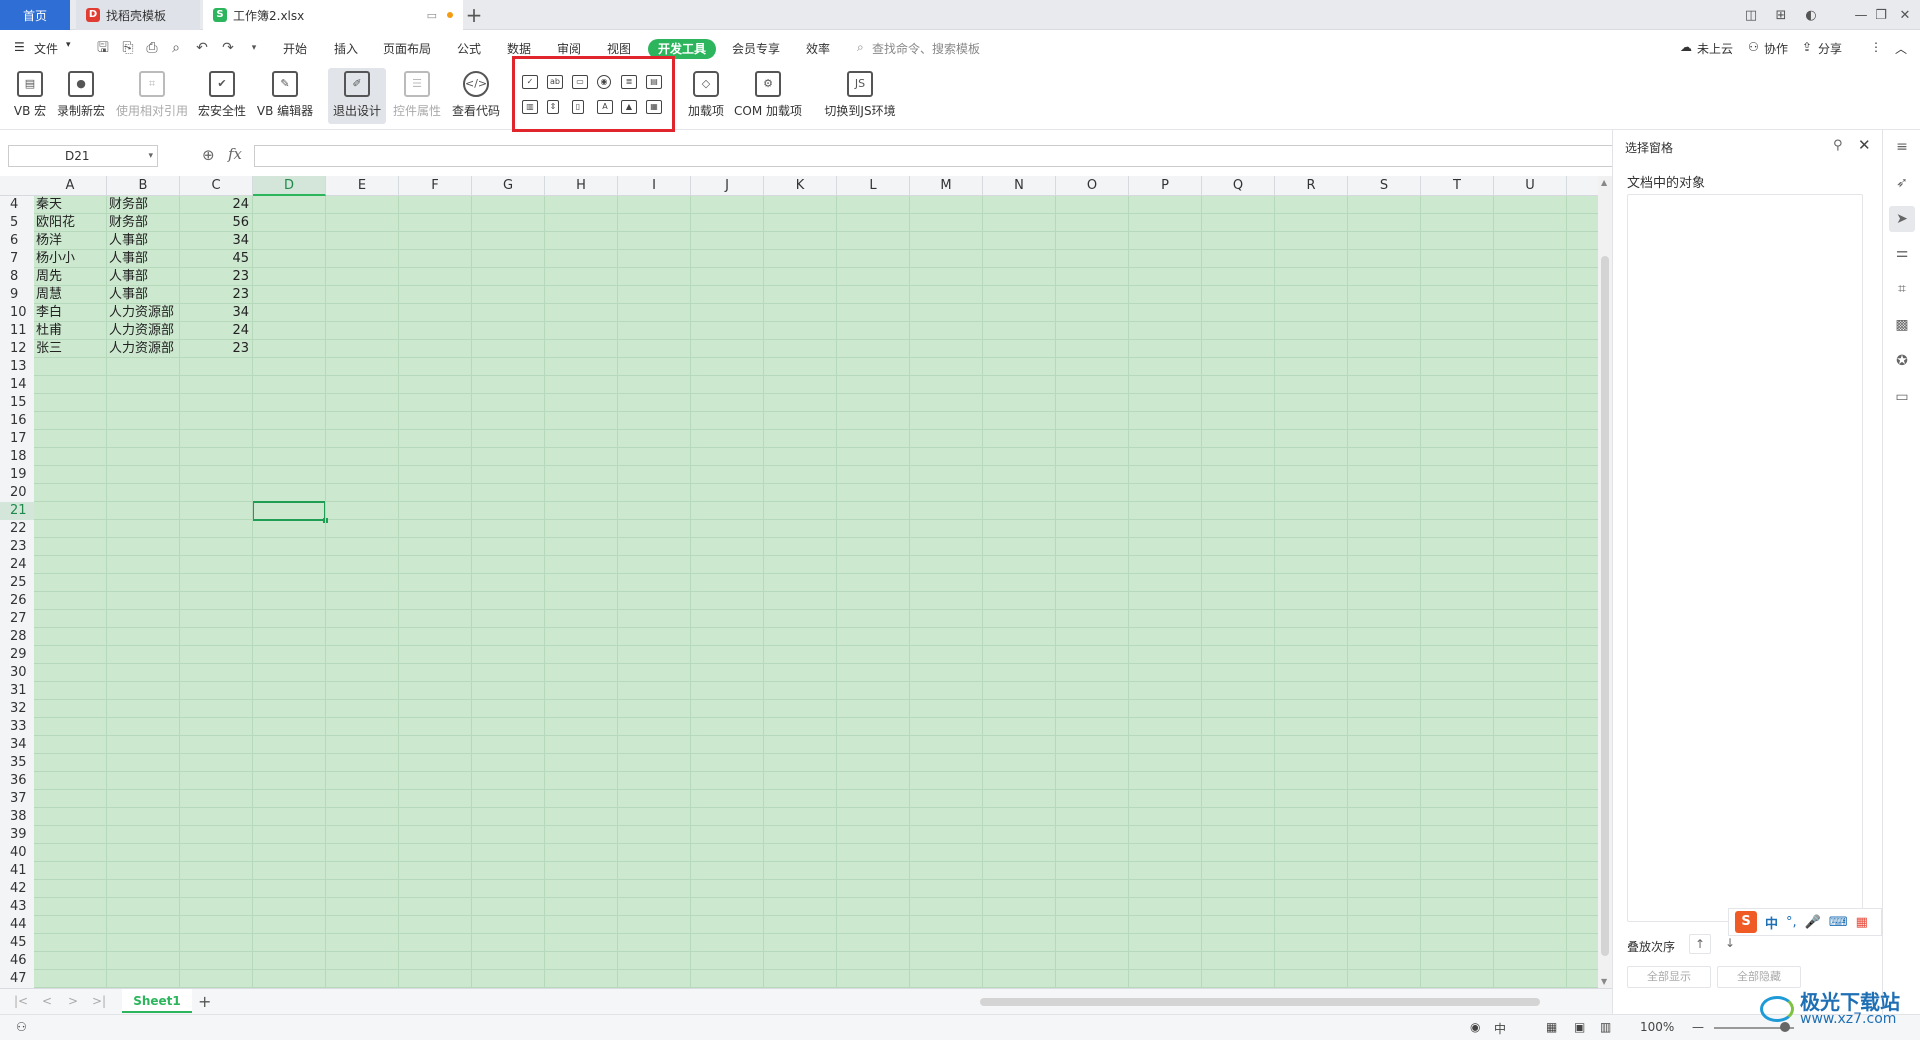 This screenshot has height=1040, width=1920. Describe the element at coordinates (17, 349) in the screenshot. I see `row-header-12: 12` at that location.